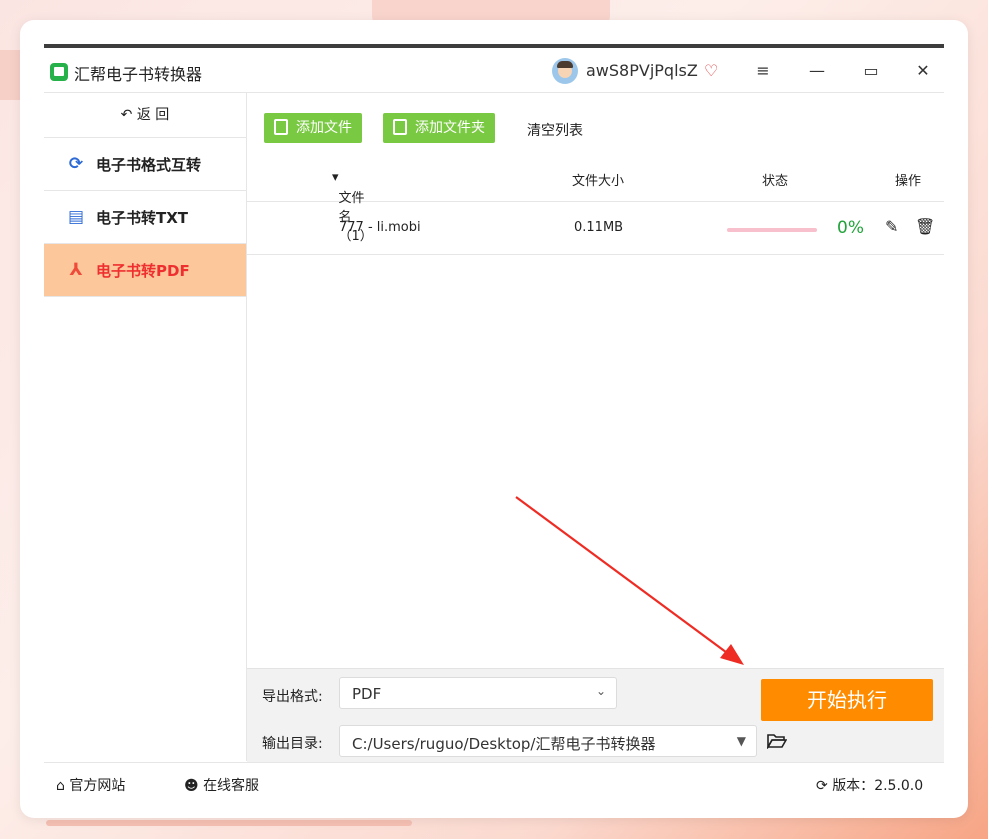  What do you see at coordinates (128, 115) in the screenshot?
I see `back-arrow-icon: ↶` at bounding box center [128, 115].